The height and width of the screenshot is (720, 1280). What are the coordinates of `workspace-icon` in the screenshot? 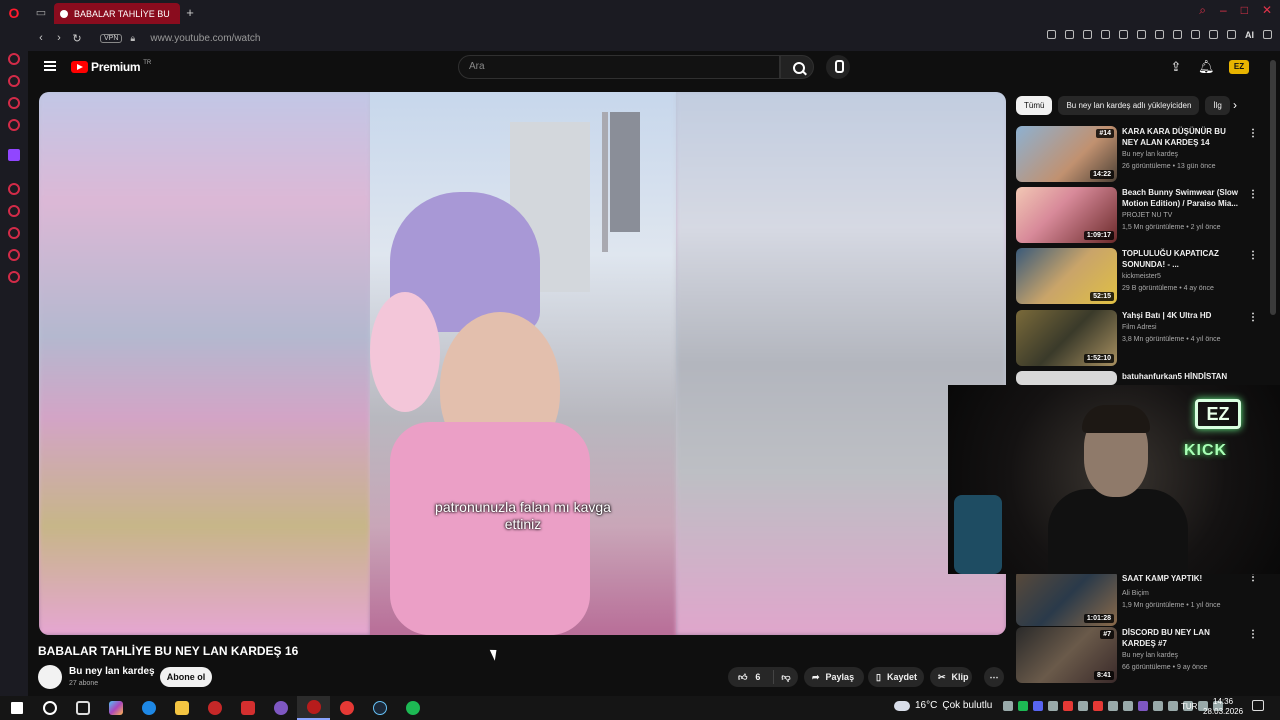 It's located at (14, 81).